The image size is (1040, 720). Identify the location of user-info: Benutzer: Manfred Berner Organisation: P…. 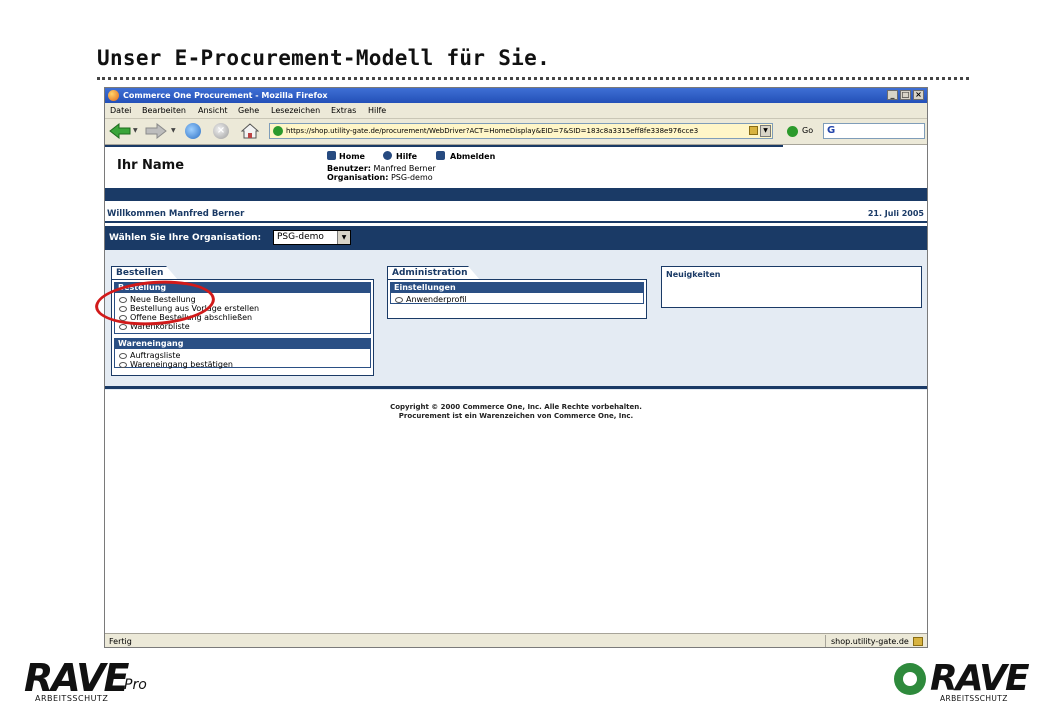
(381, 173).